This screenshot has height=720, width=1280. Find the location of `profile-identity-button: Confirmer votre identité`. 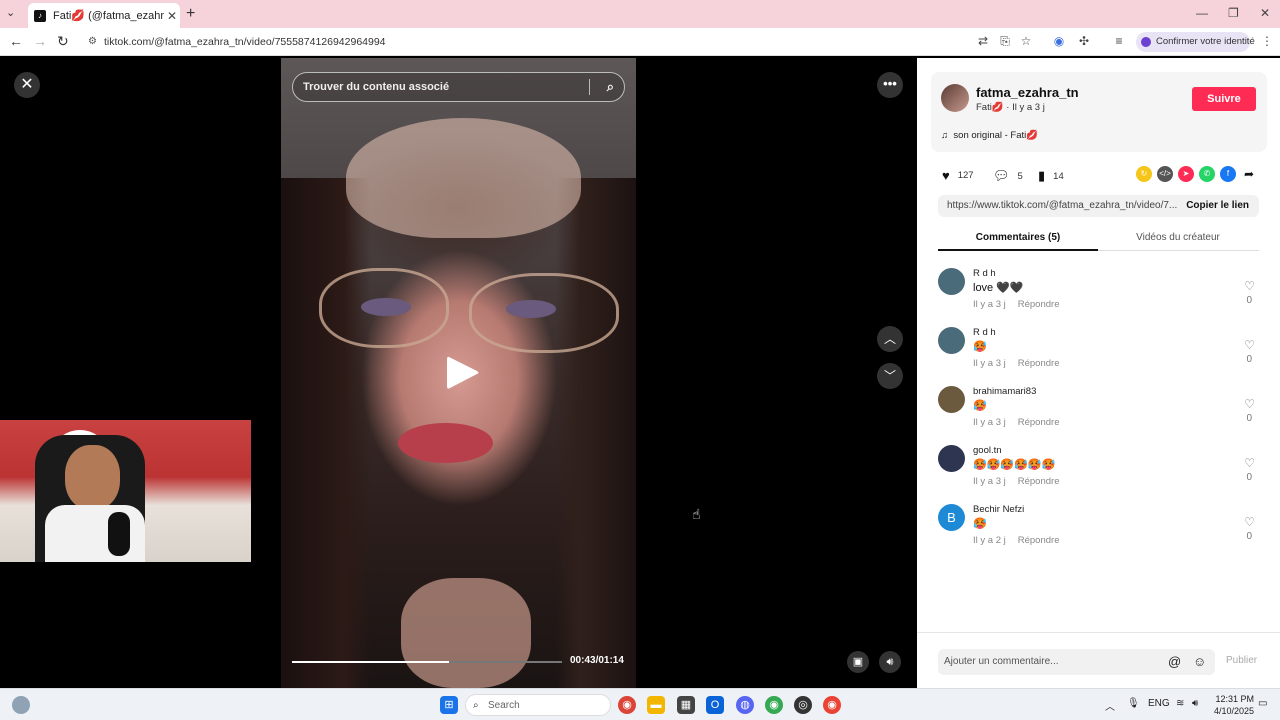

profile-identity-button: Confirmer votre identité is located at coordinates (1195, 42).